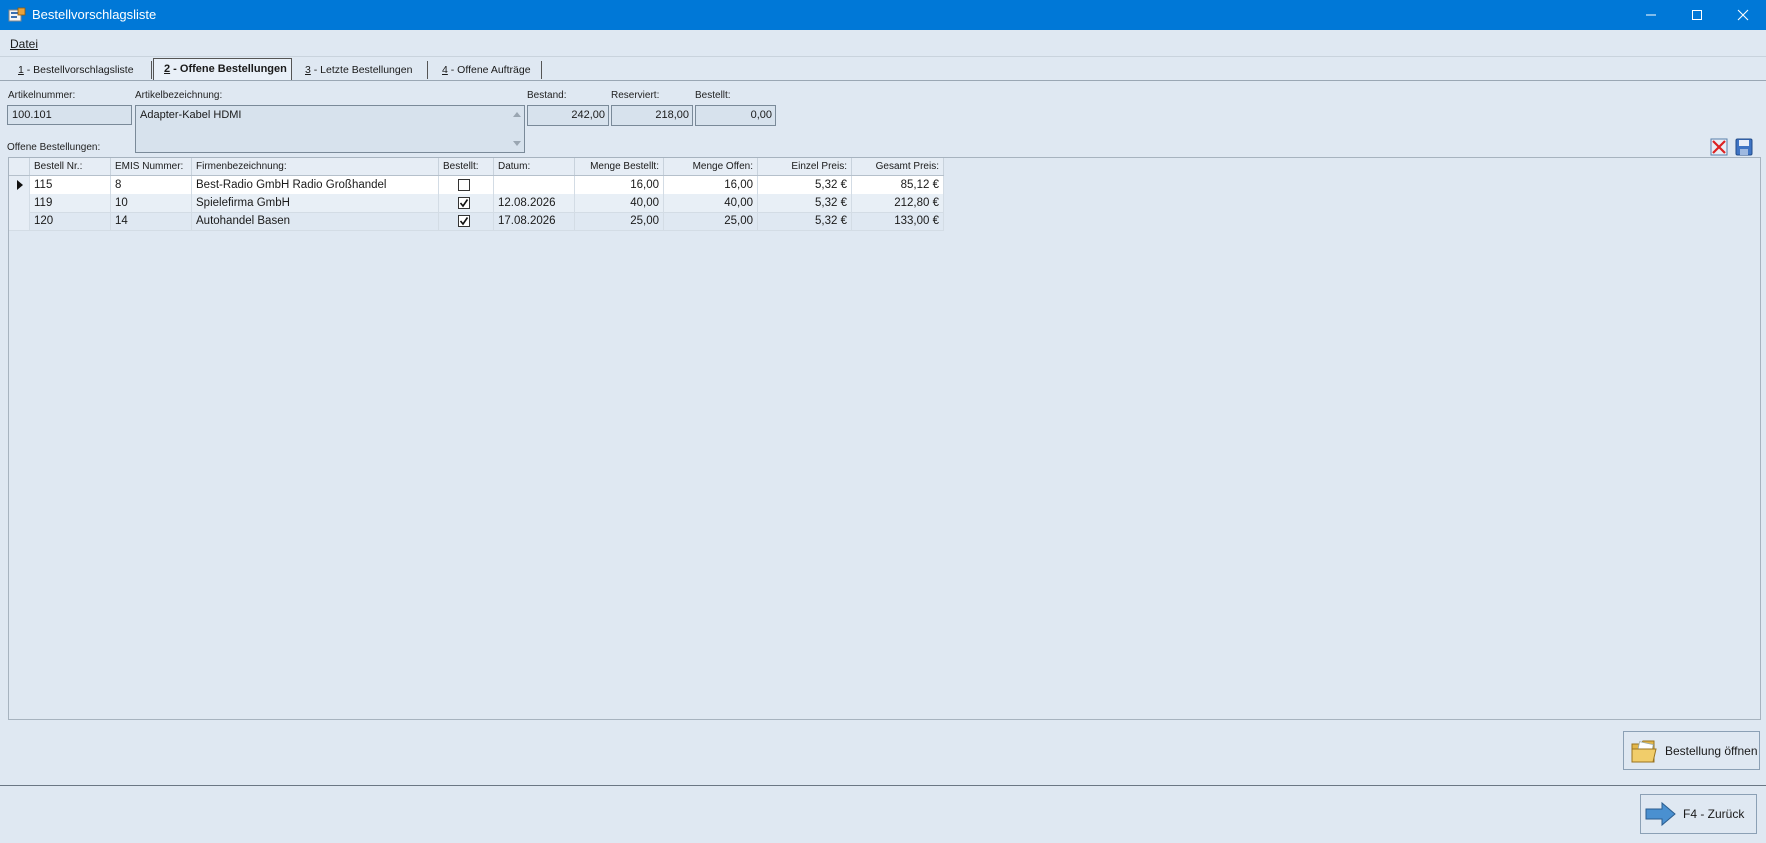  I want to click on zurueck-button: F4 - Zurück, so click(1698, 814).